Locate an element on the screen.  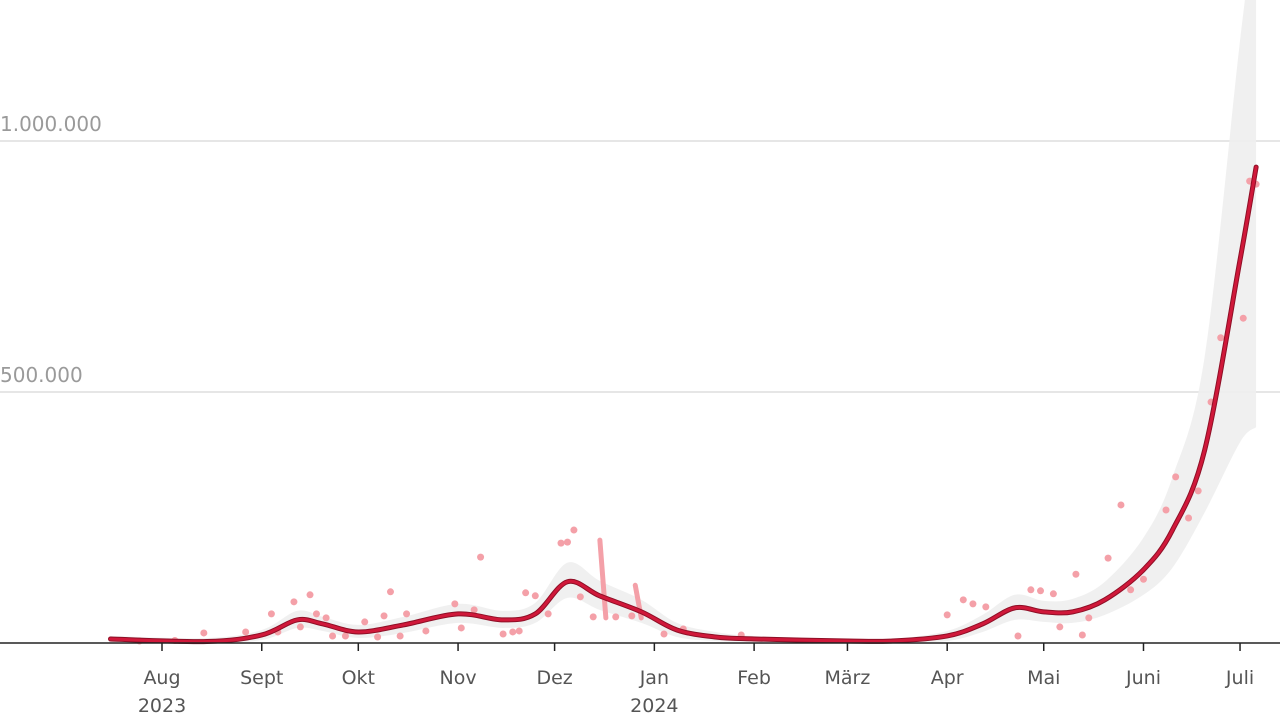
y-tick-label: 500.000 is located at coordinates (41, 375).